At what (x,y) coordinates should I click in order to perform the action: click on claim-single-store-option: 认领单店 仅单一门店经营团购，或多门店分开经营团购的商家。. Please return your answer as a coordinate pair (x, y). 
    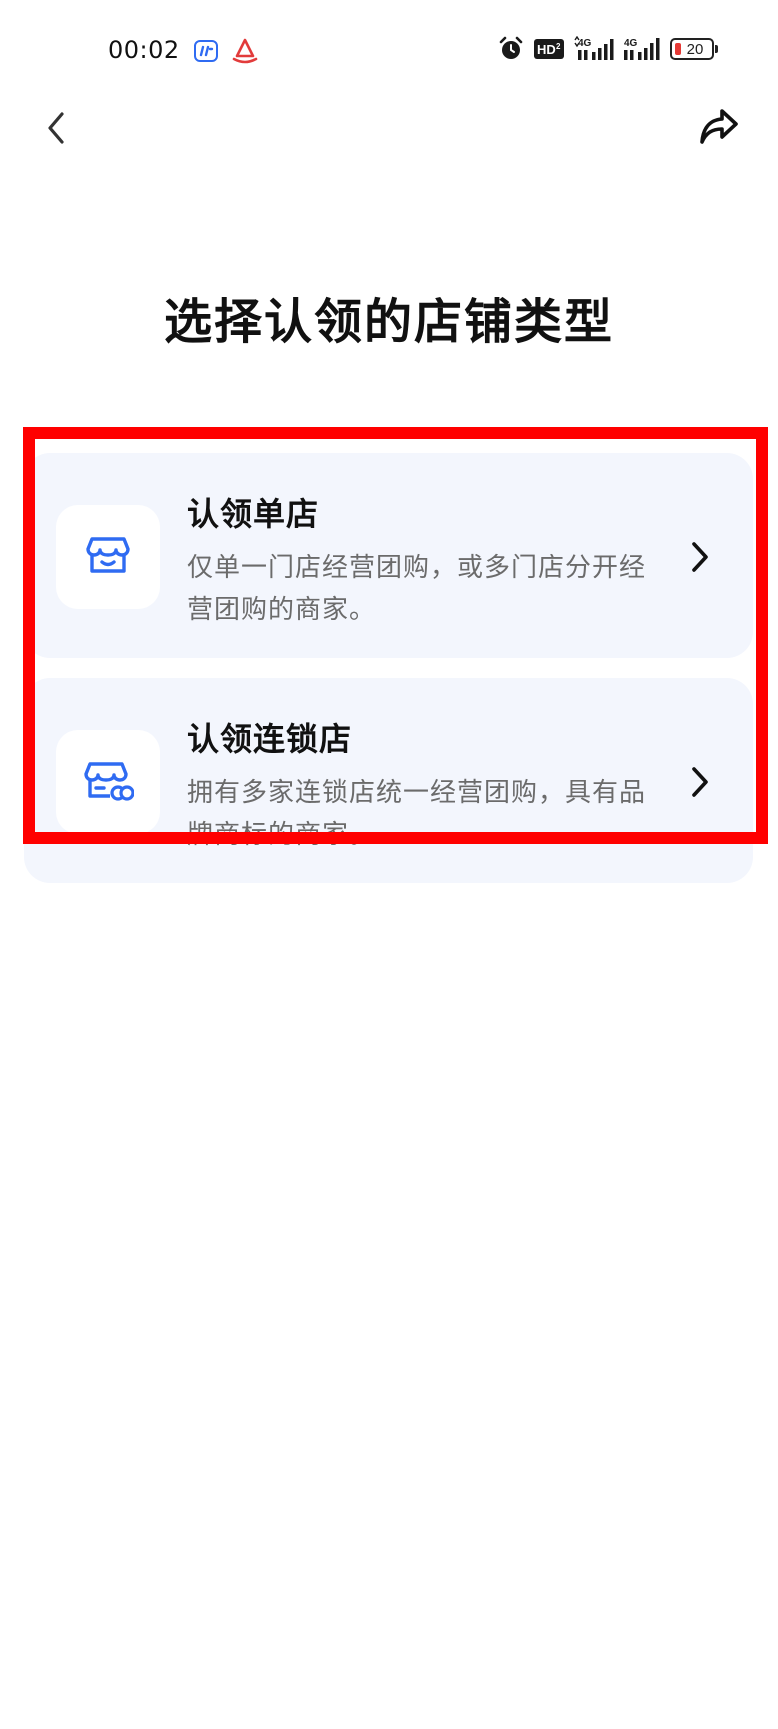
    Looking at the image, I should click on (388, 555).